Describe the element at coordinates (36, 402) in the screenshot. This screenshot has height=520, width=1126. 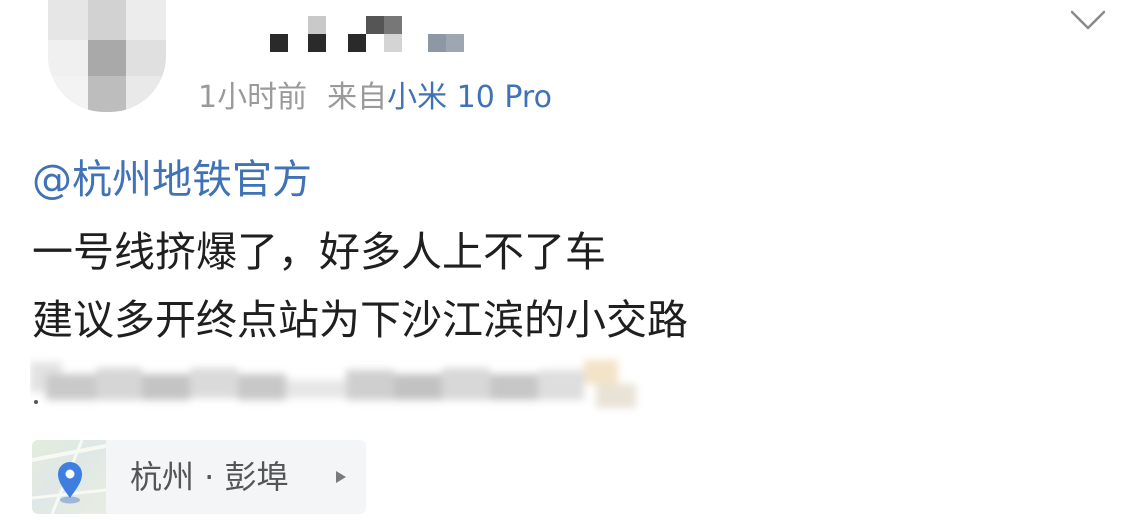
I see `trailing-dot` at that location.